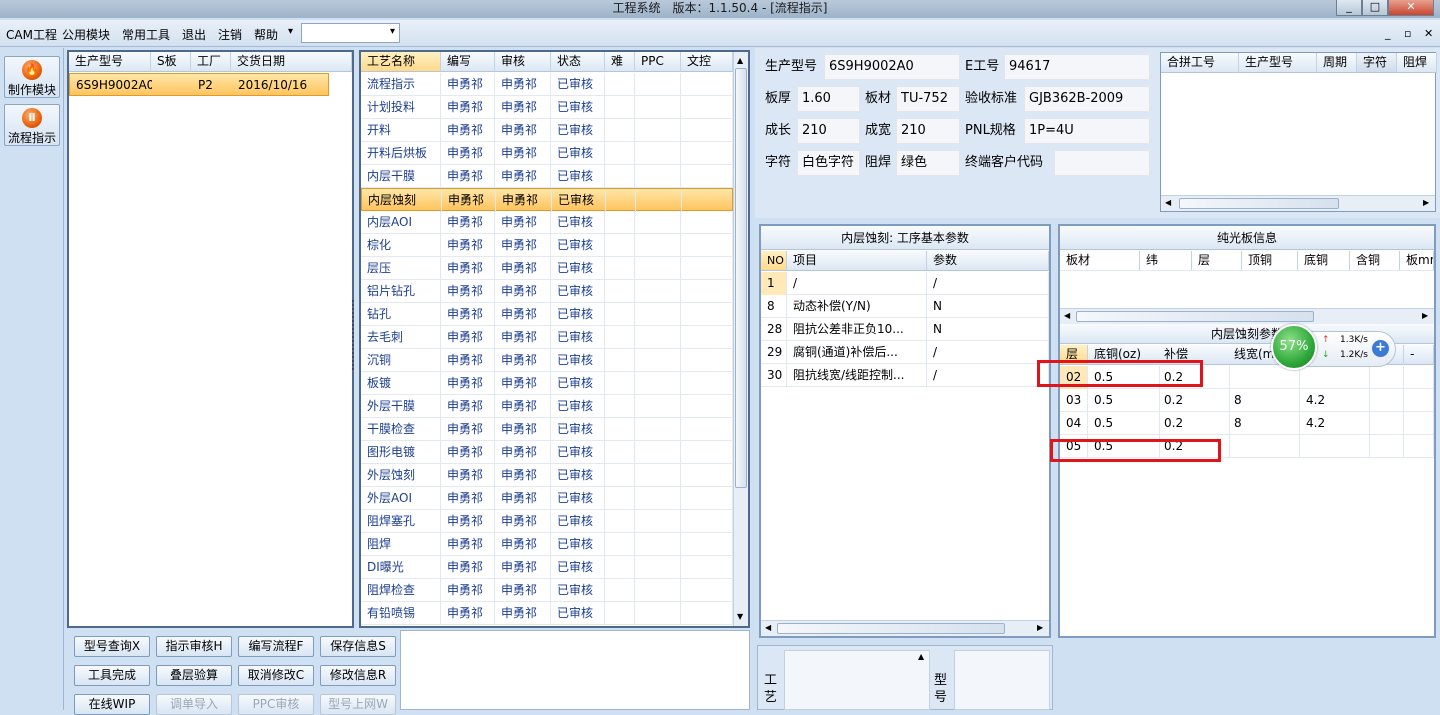  I want to click on cancel-edit-button: 取消修改C, so click(276, 675).